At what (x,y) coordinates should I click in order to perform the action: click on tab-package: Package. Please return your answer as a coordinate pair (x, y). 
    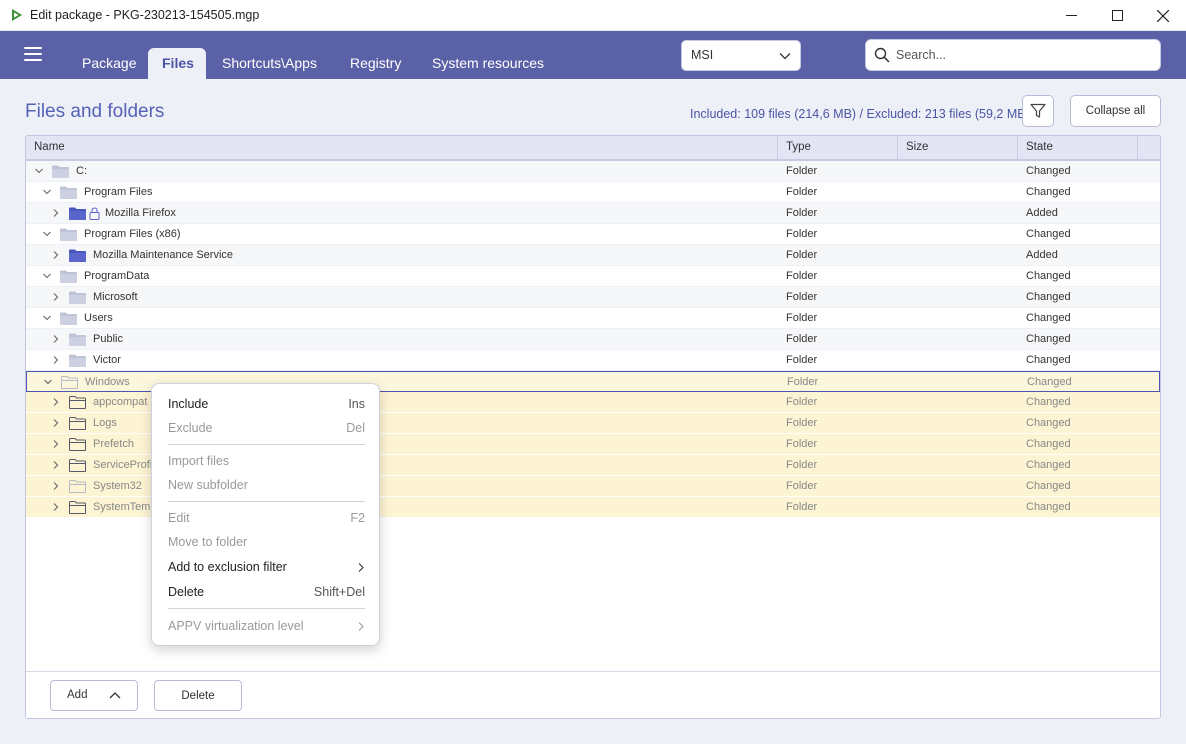
    Looking at the image, I should click on (109, 63).